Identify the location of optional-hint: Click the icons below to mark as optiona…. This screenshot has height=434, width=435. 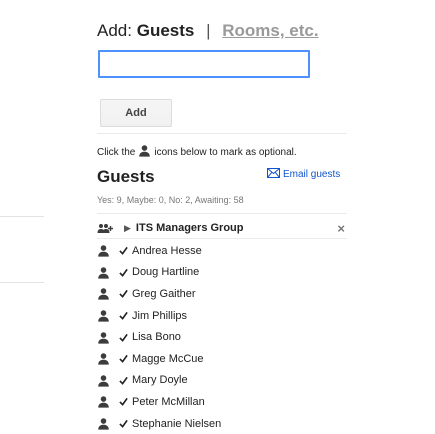
(197, 152).